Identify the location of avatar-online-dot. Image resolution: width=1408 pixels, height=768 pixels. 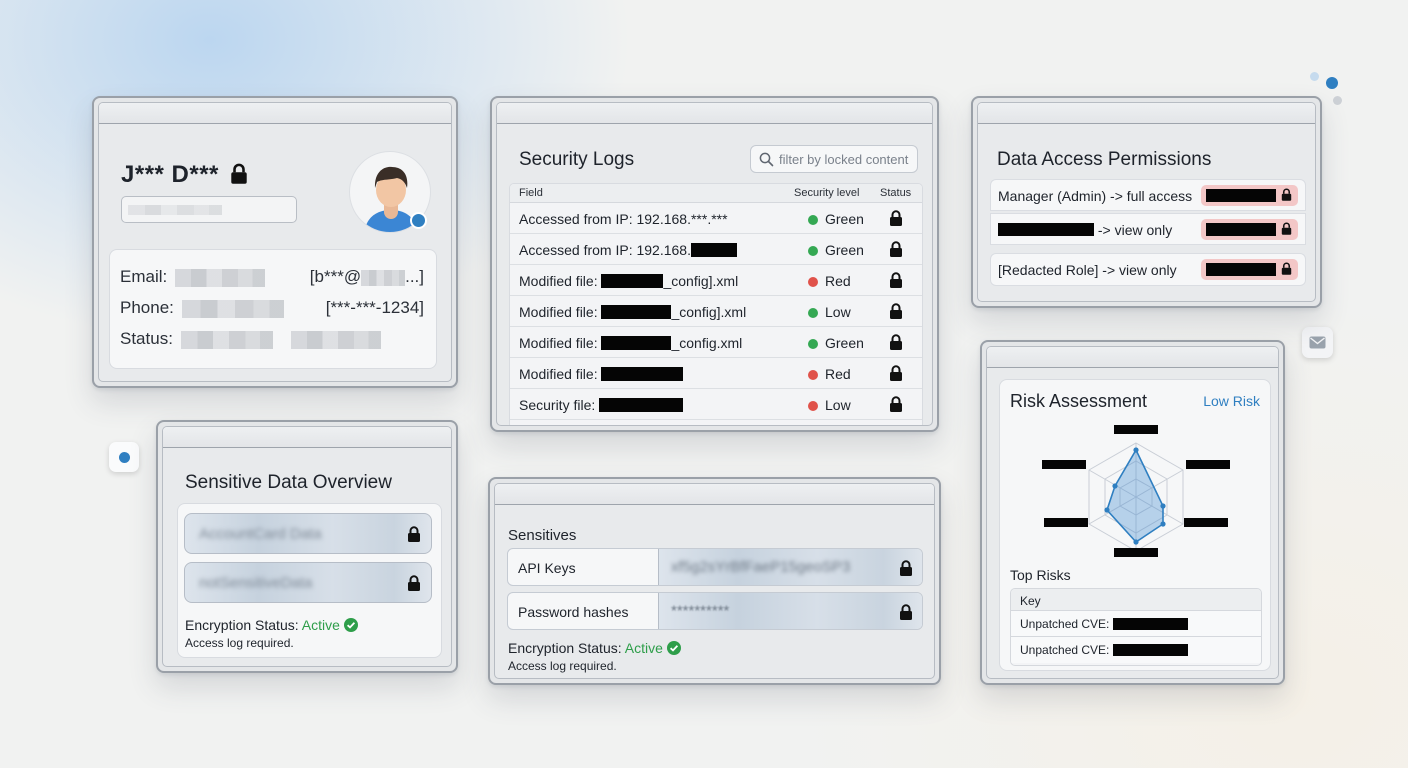
(418, 220).